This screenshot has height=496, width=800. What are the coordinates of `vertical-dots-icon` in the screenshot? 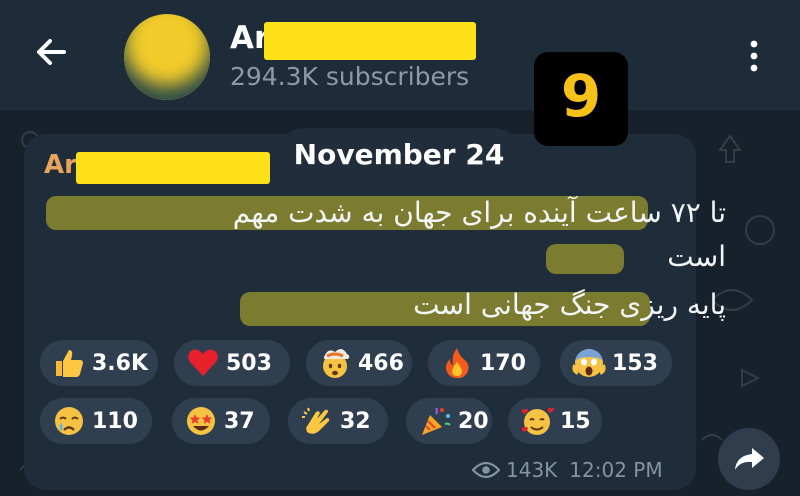 It's located at (754, 56).